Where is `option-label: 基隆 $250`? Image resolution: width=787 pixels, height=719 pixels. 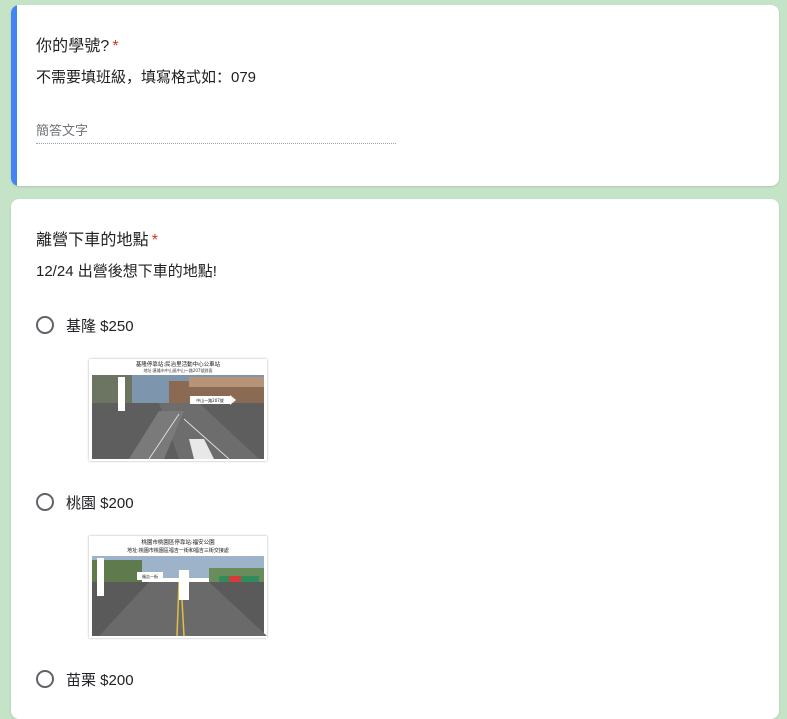 option-label: 基隆 $250 is located at coordinates (100, 326).